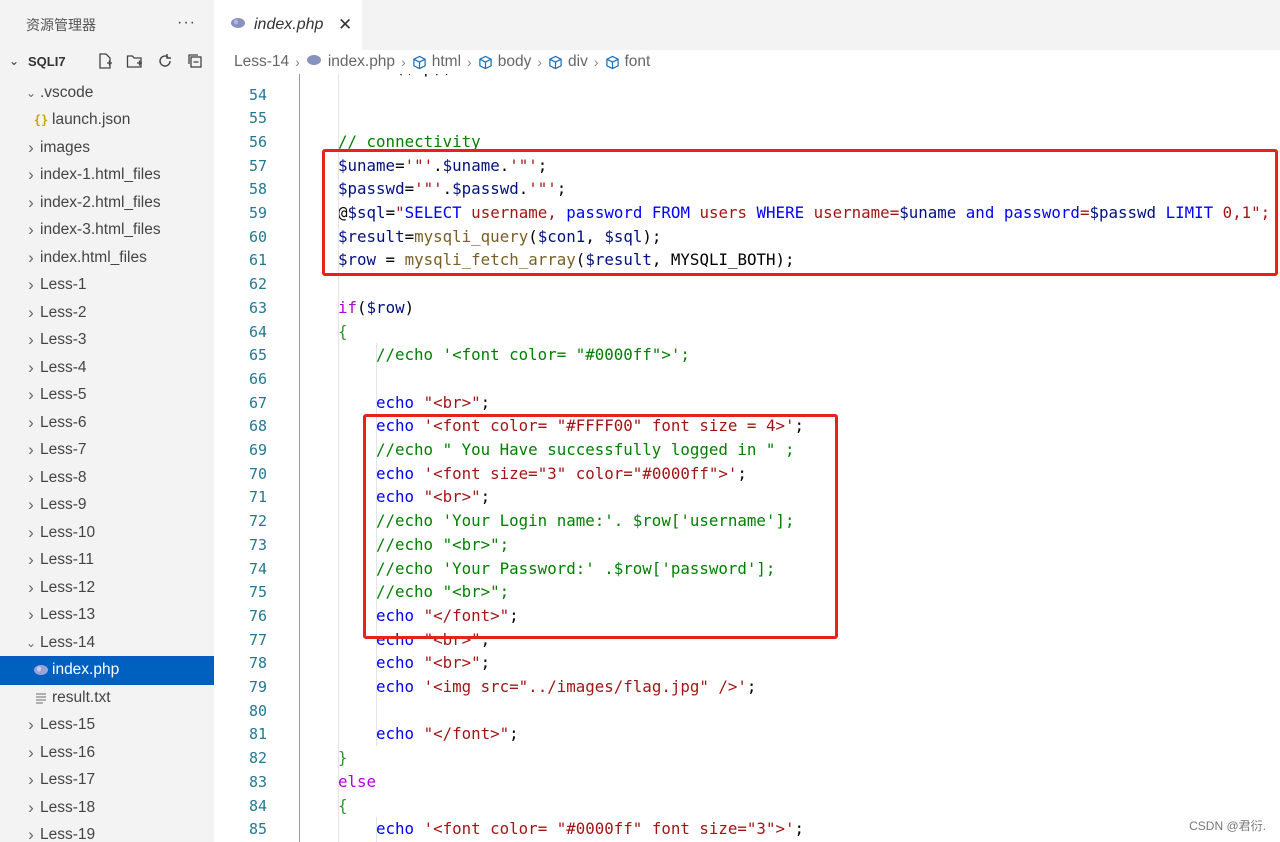 The image size is (1280, 842). What do you see at coordinates (107, 781) in the screenshot?
I see `tree-item: › Less-17` at bounding box center [107, 781].